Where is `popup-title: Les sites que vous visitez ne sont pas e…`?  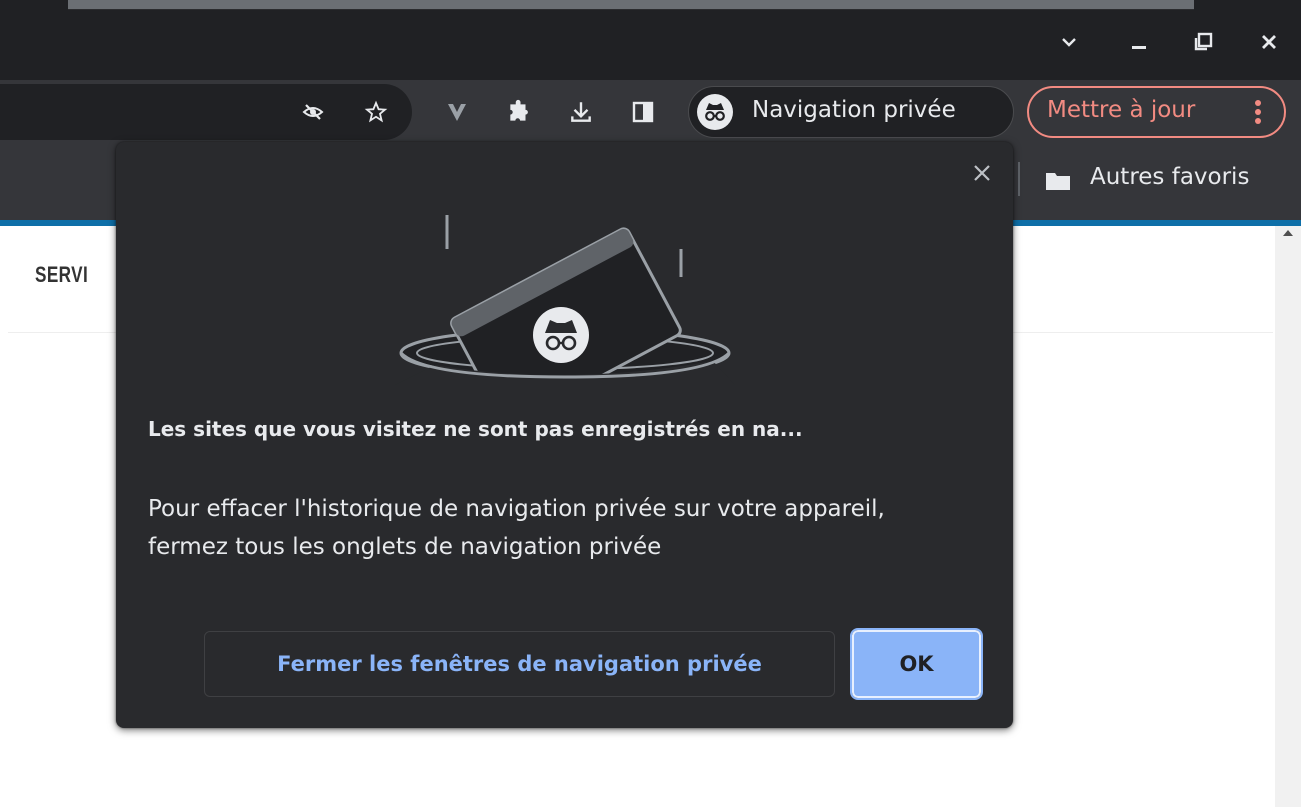
popup-title: Les sites que vous visitez ne sont pas e… is located at coordinates (475, 429).